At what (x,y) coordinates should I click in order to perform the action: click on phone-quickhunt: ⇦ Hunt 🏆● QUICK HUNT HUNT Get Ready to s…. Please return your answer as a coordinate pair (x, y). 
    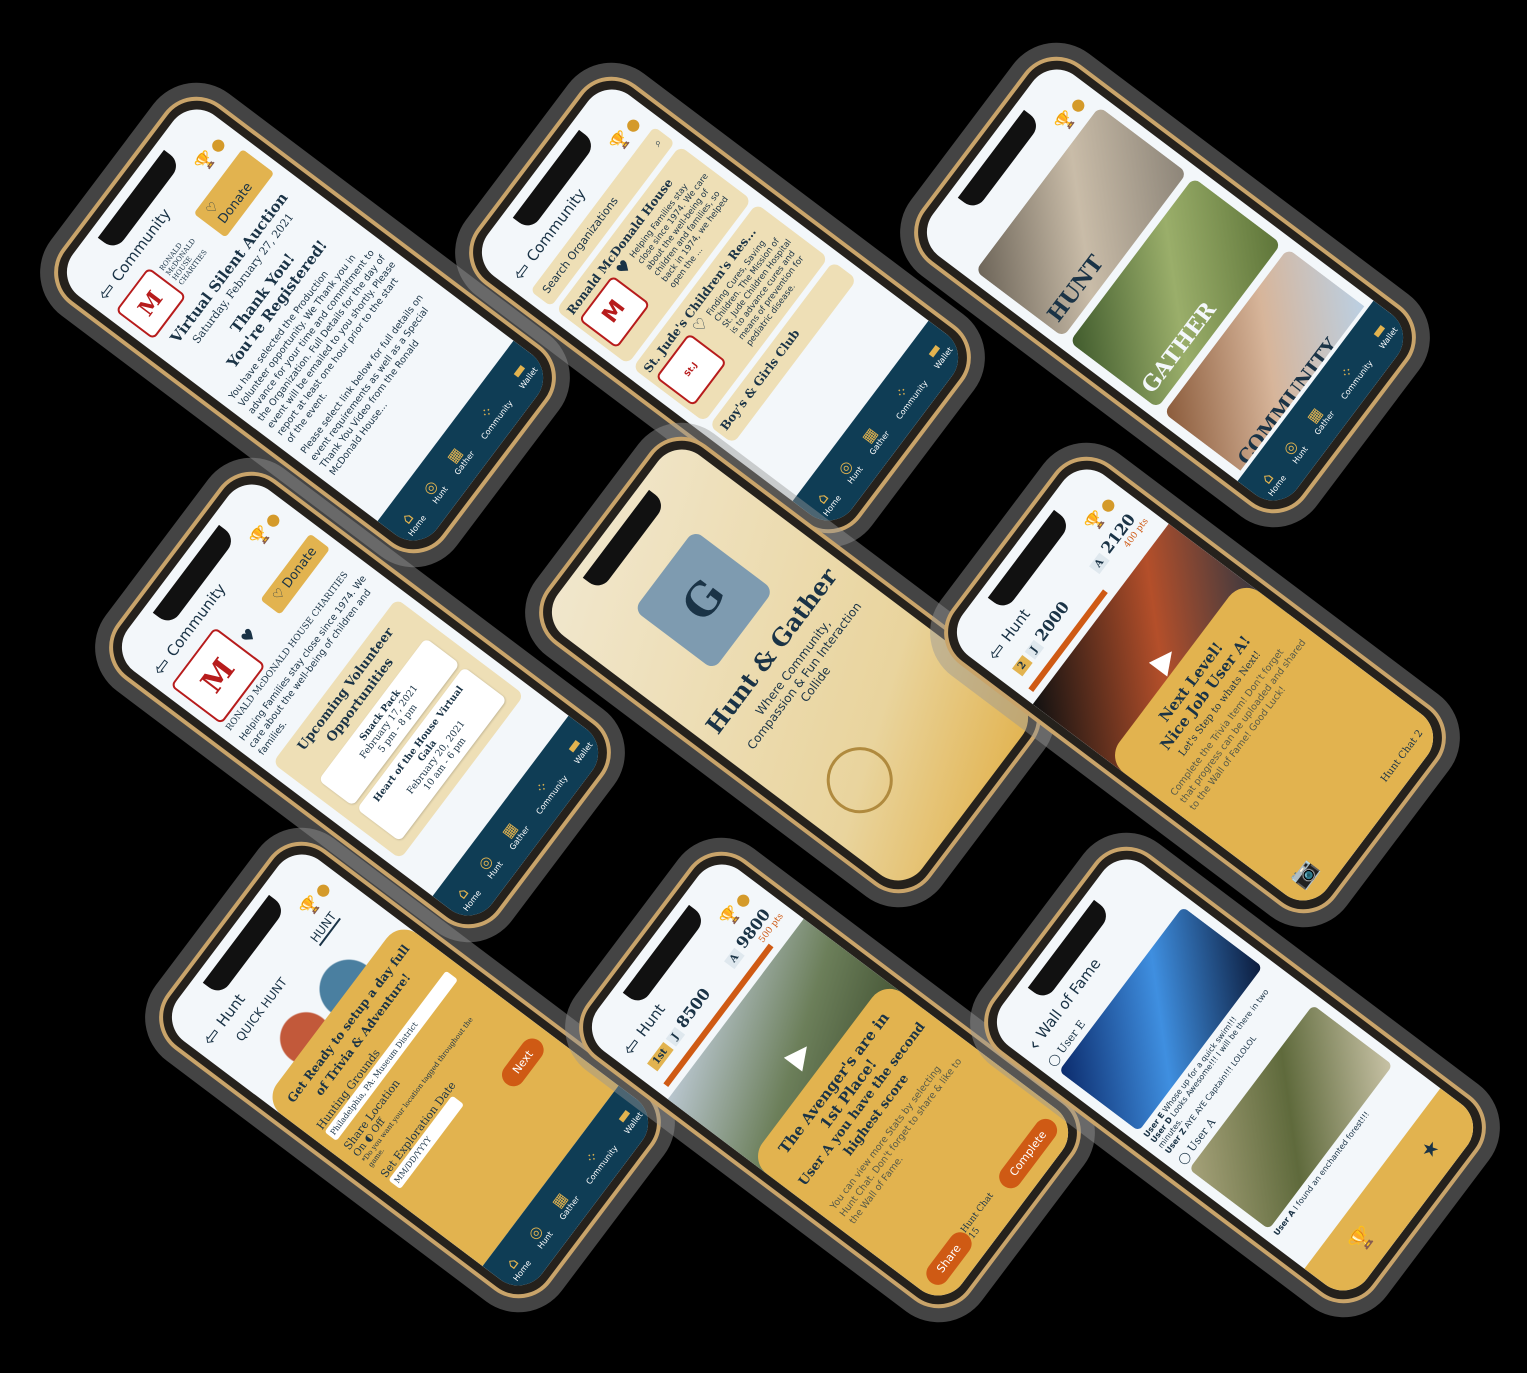
    Looking at the image, I should click on (410, 1070).